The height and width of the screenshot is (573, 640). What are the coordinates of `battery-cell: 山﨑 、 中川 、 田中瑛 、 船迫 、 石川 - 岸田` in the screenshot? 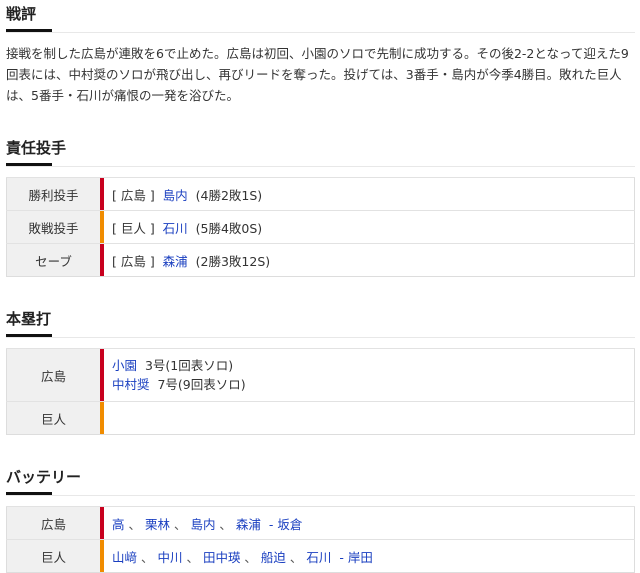 It's located at (369, 556).